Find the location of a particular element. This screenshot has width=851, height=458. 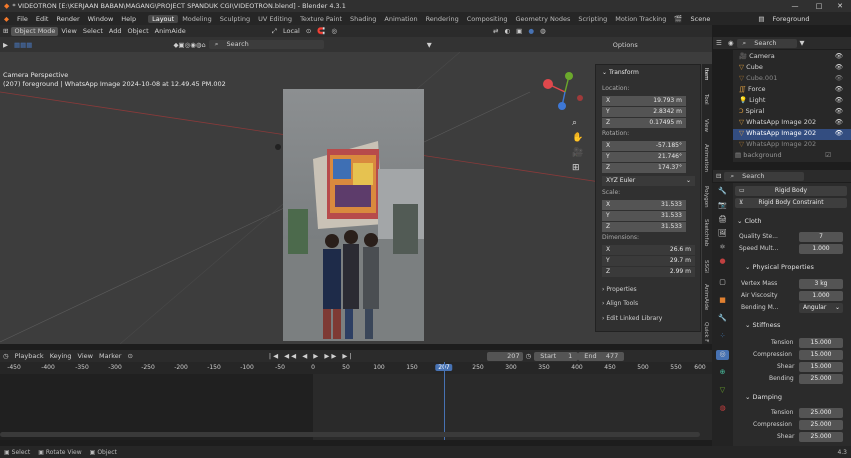

tab-motion-tracking: Motion Tracking is located at coordinates (640, 19).